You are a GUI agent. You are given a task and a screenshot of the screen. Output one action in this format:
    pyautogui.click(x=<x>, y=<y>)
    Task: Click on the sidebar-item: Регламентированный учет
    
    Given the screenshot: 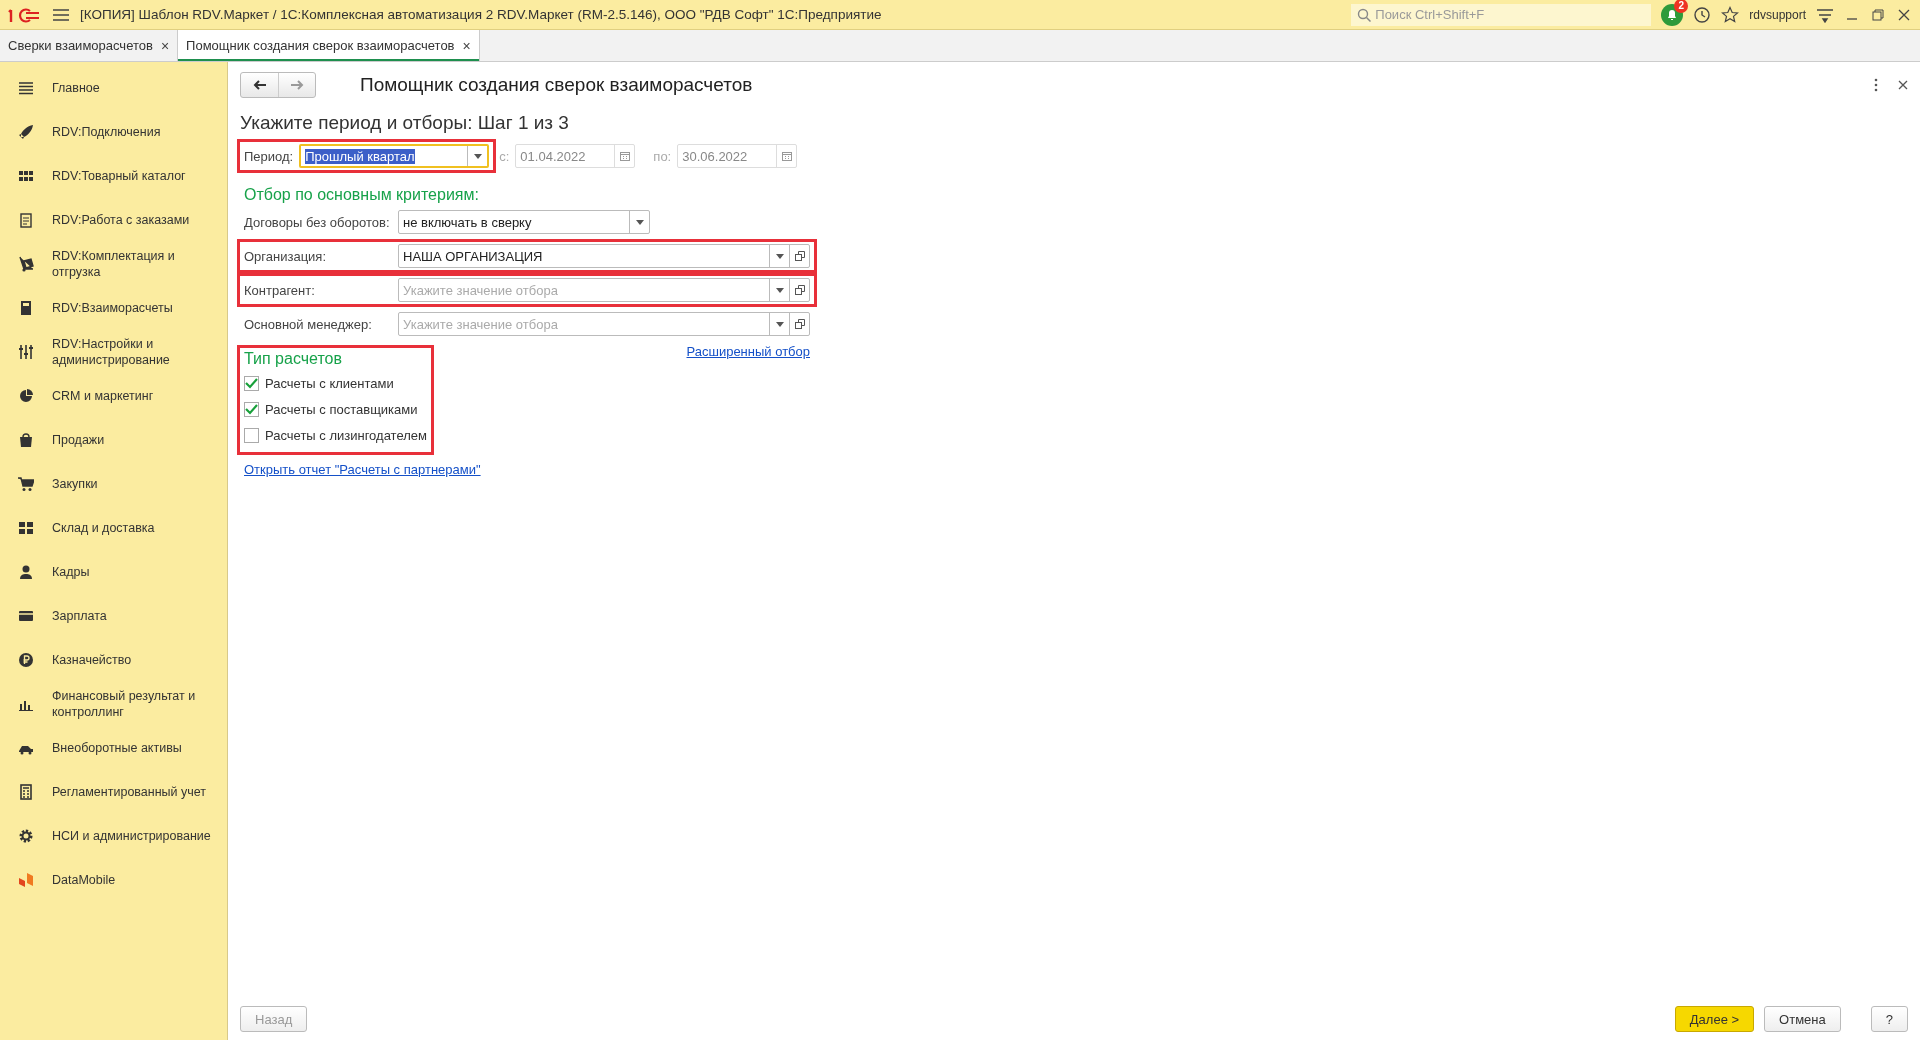 What is the action you would take?
    pyautogui.click(x=113, y=792)
    